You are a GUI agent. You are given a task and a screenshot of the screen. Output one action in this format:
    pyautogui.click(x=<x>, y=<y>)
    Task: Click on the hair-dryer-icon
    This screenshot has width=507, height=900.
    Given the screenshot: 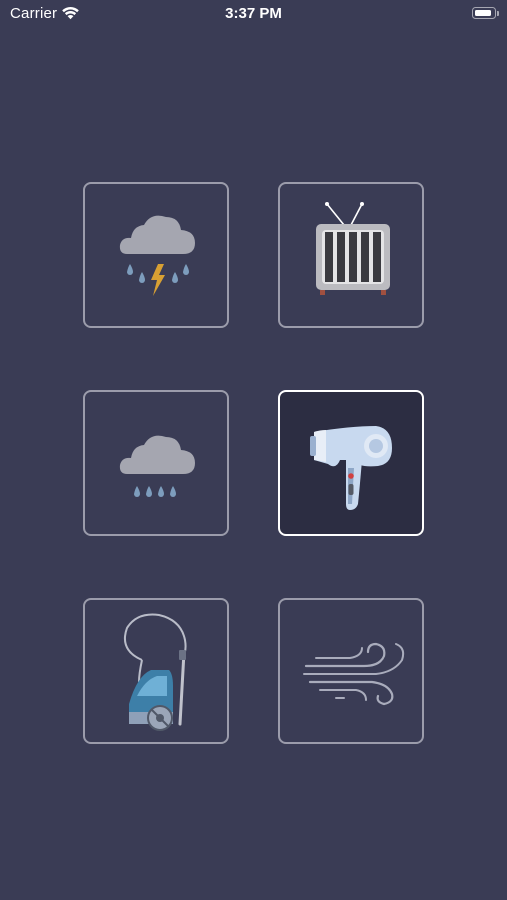 What is the action you would take?
    pyautogui.click(x=351, y=468)
    